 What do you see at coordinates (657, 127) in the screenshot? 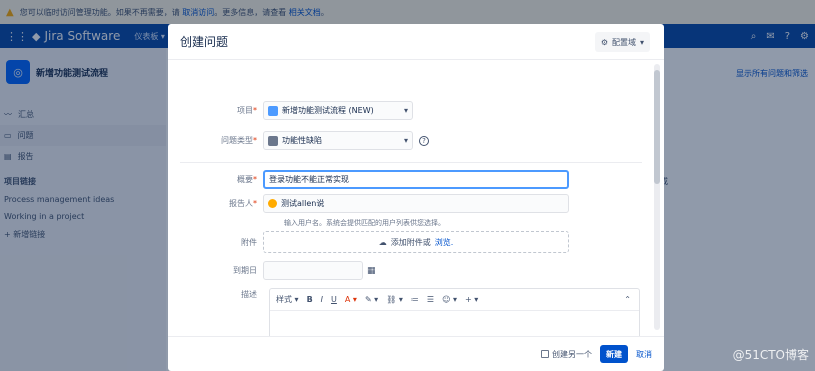
I see `scrollbar-thumb` at bounding box center [657, 127].